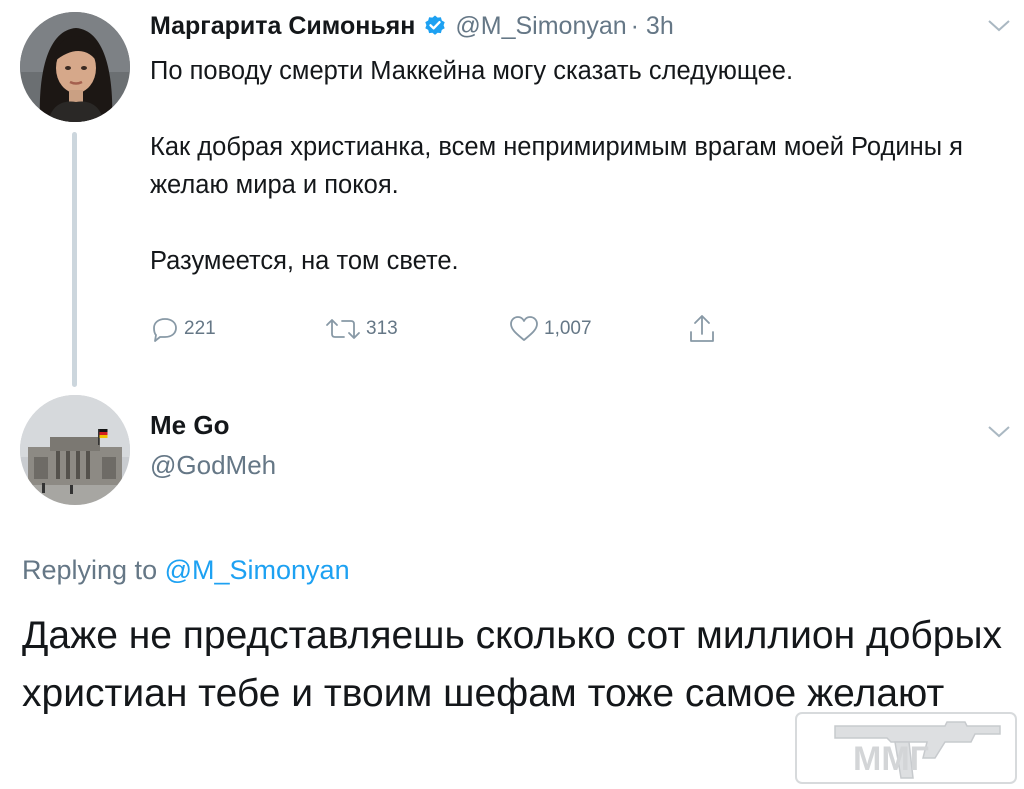  I want to click on avatar-mego, so click(75, 450).